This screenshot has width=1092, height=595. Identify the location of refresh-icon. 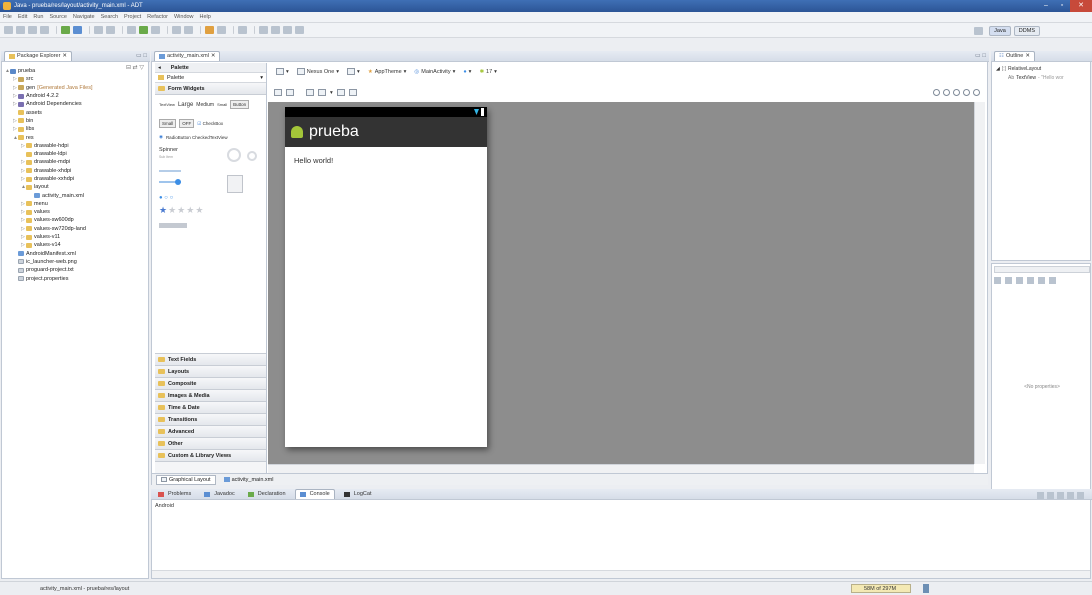
(340, 92).